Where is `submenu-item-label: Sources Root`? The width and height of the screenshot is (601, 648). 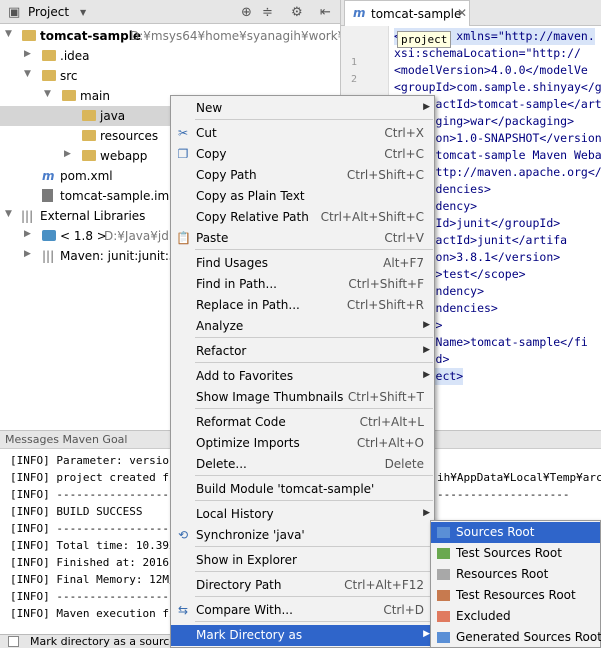
submenu-item-label: Sources Root is located at coordinates (495, 532).